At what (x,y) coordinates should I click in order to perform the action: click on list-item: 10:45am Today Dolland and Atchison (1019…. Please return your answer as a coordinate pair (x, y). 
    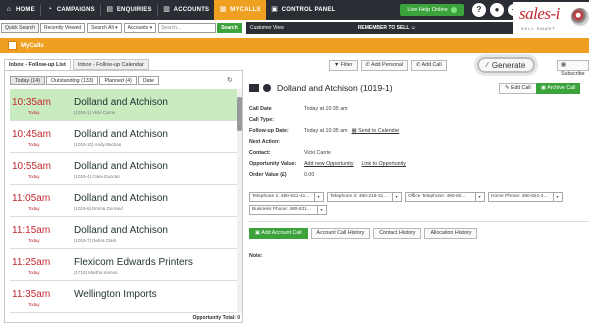
    Looking at the image, I should click on (124, 137).